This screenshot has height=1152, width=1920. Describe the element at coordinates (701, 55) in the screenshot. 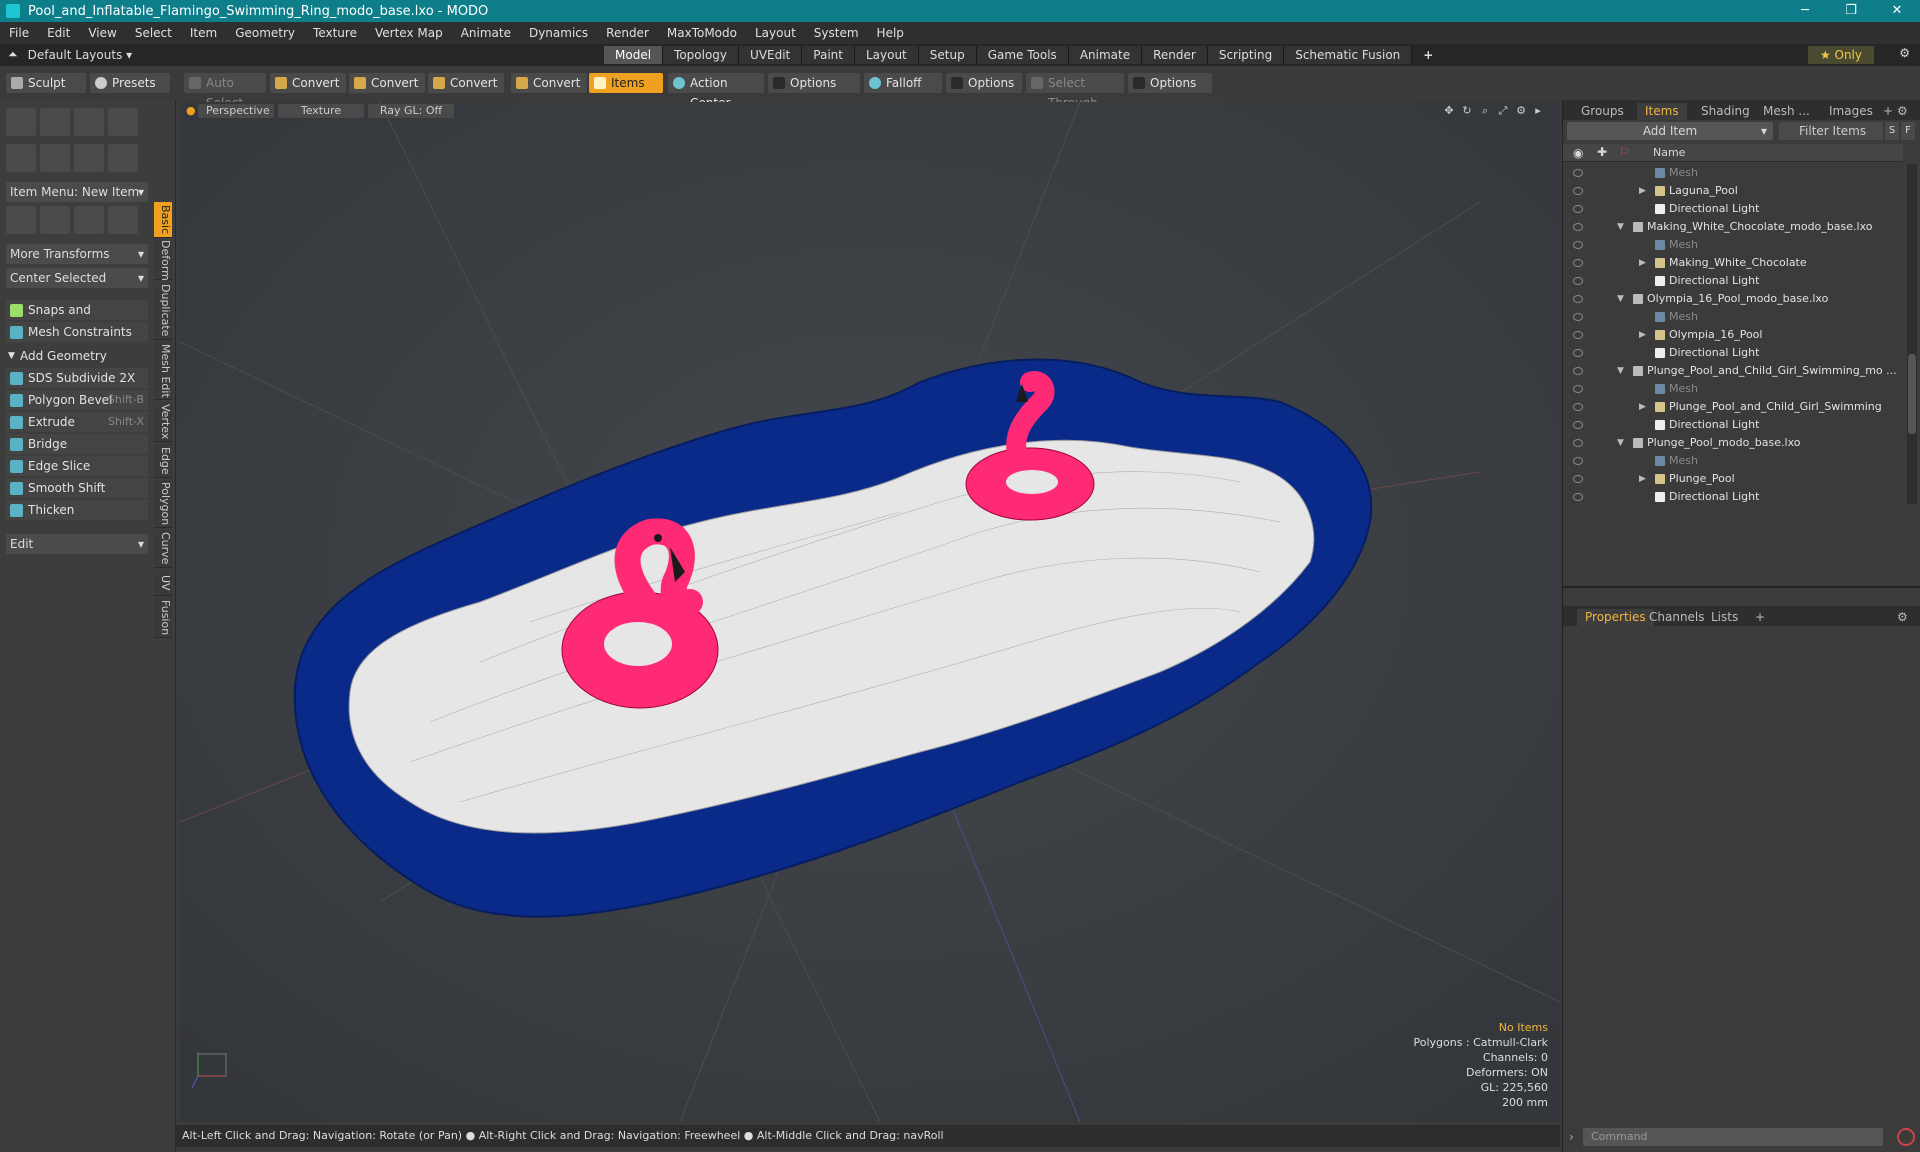

I see `tab-topology: Topology` at that location.